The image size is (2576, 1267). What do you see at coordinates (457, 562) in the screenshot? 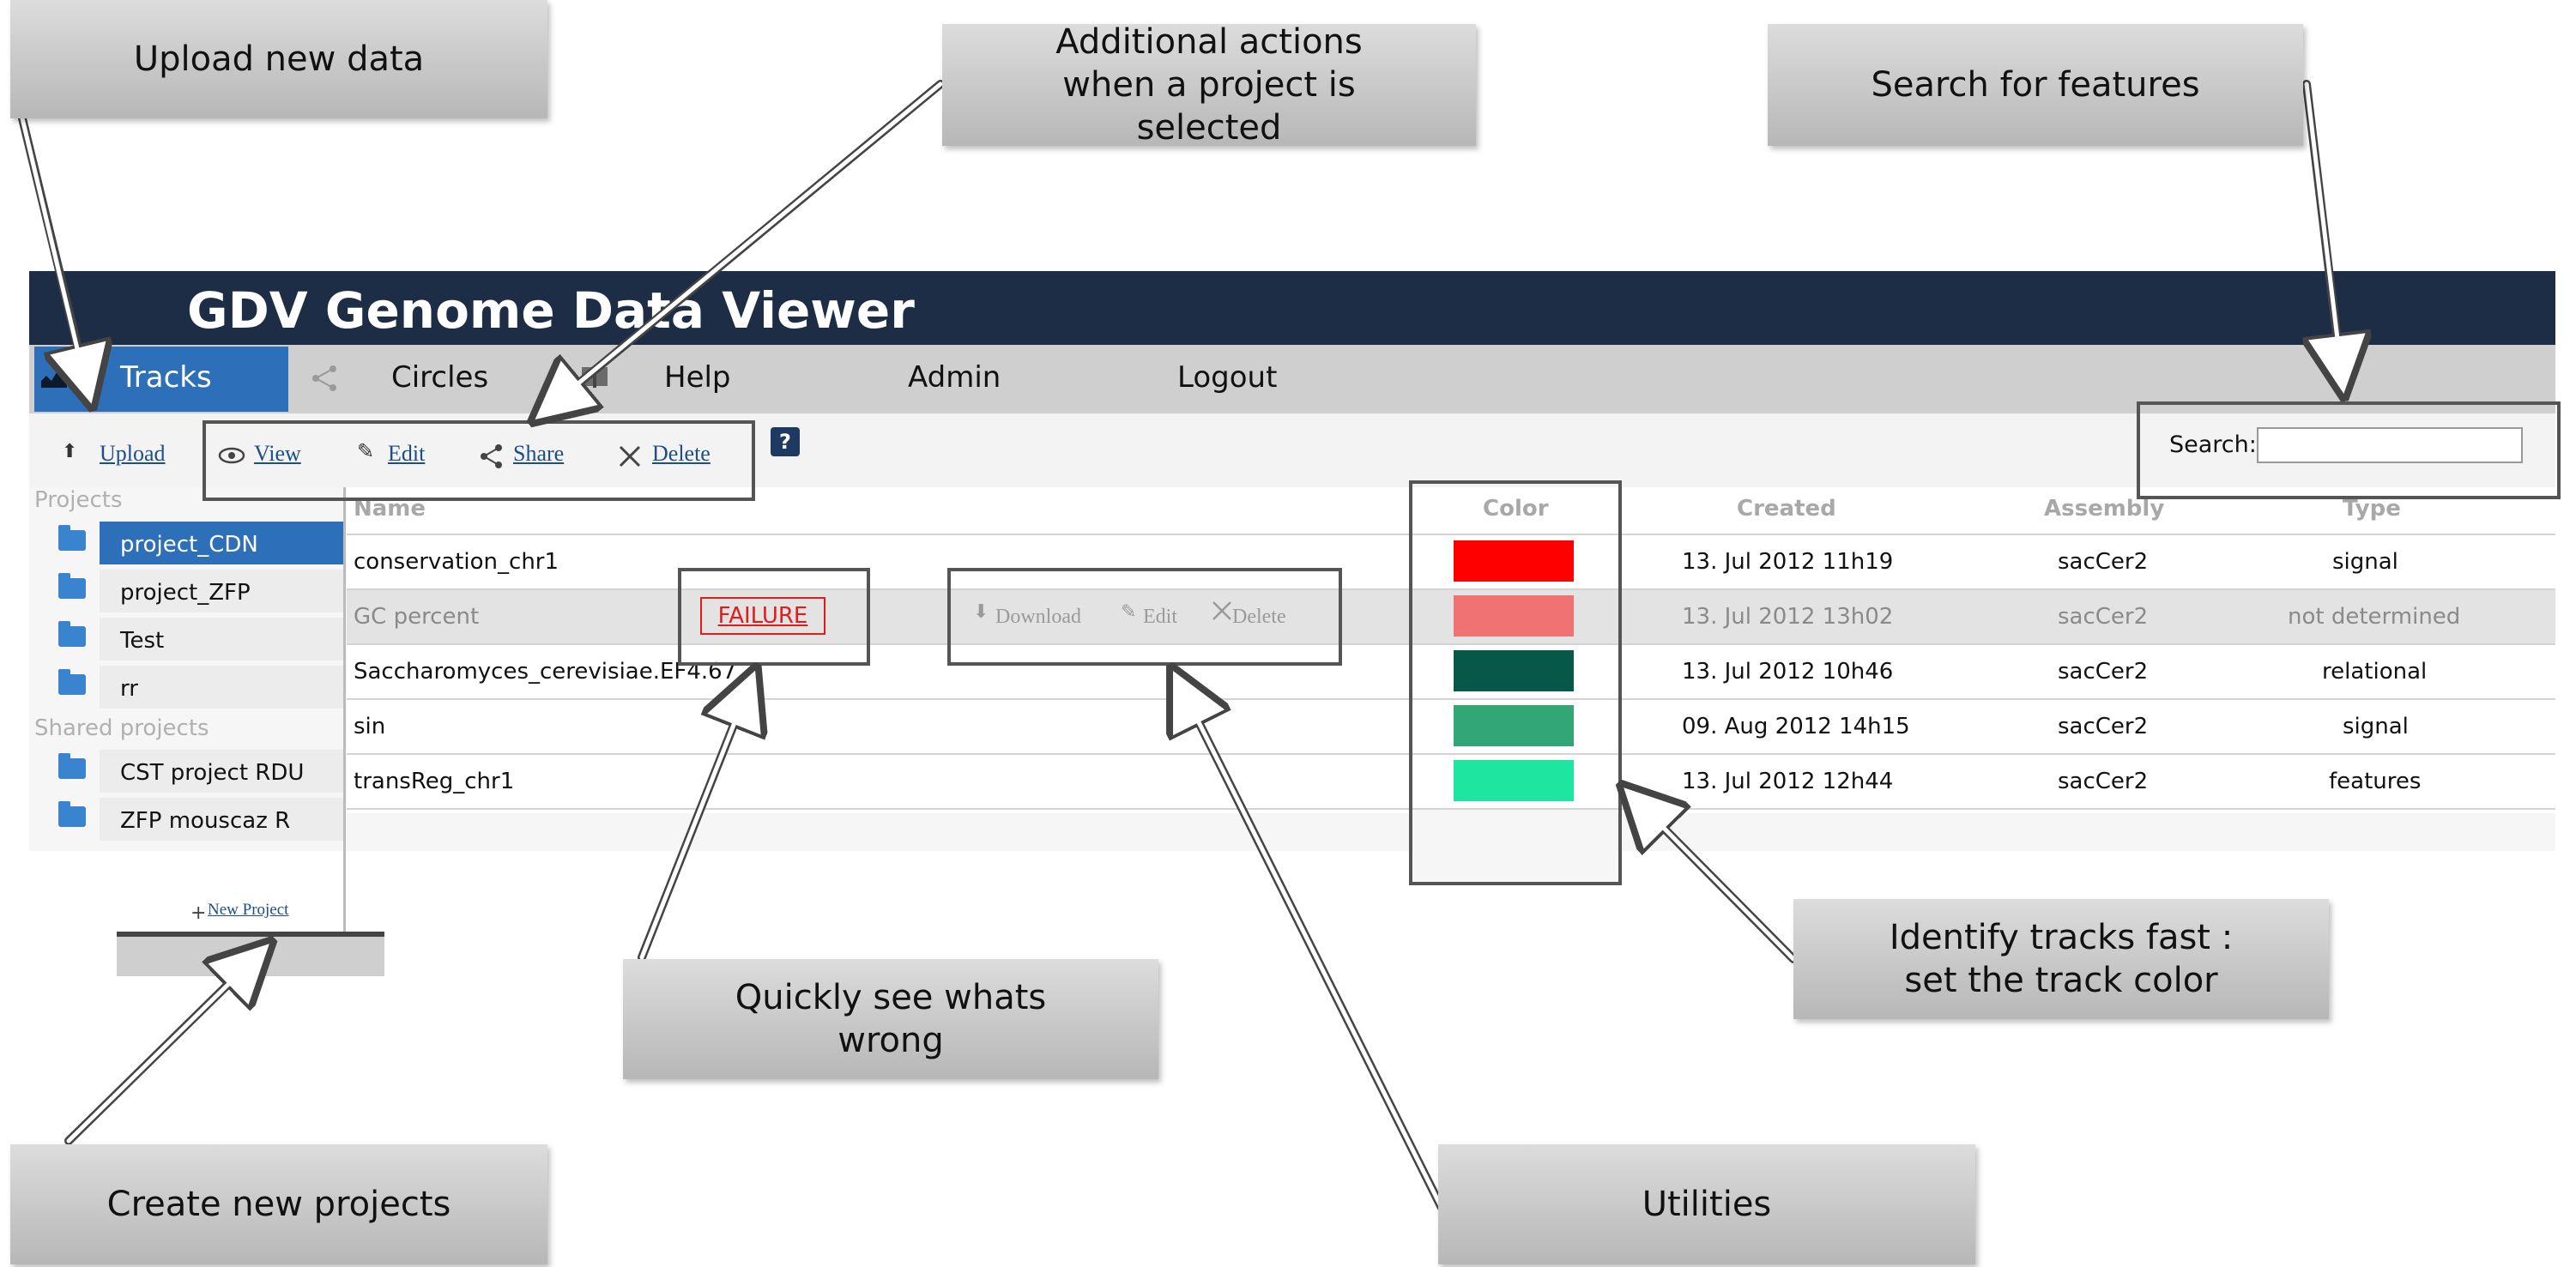
I see `track-name: conservation_chr1` at bounding box center [457, 562].